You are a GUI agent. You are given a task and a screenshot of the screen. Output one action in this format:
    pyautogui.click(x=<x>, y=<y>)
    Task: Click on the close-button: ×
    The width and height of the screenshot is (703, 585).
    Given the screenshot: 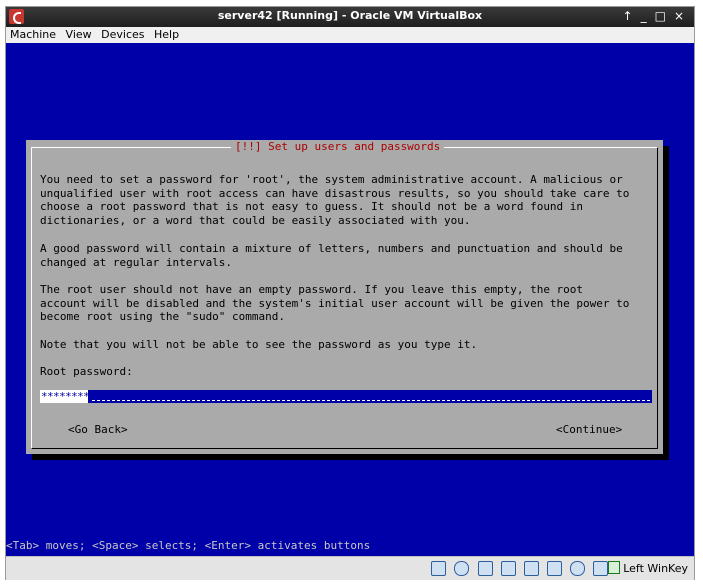 What is the action you would take?
    pyautogui.click(x=681, y=16)
    